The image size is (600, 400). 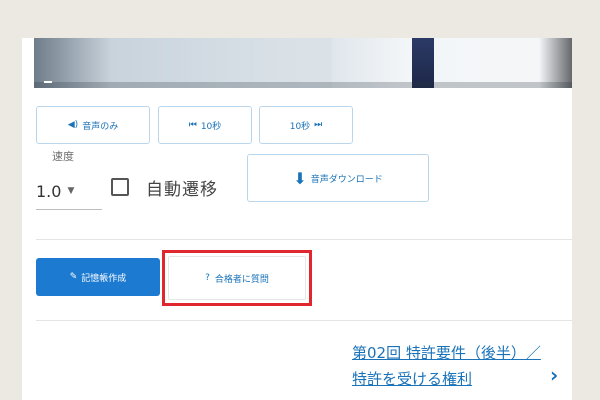 I want to click on download-icon: ⬇, so click(x=300, y=178).